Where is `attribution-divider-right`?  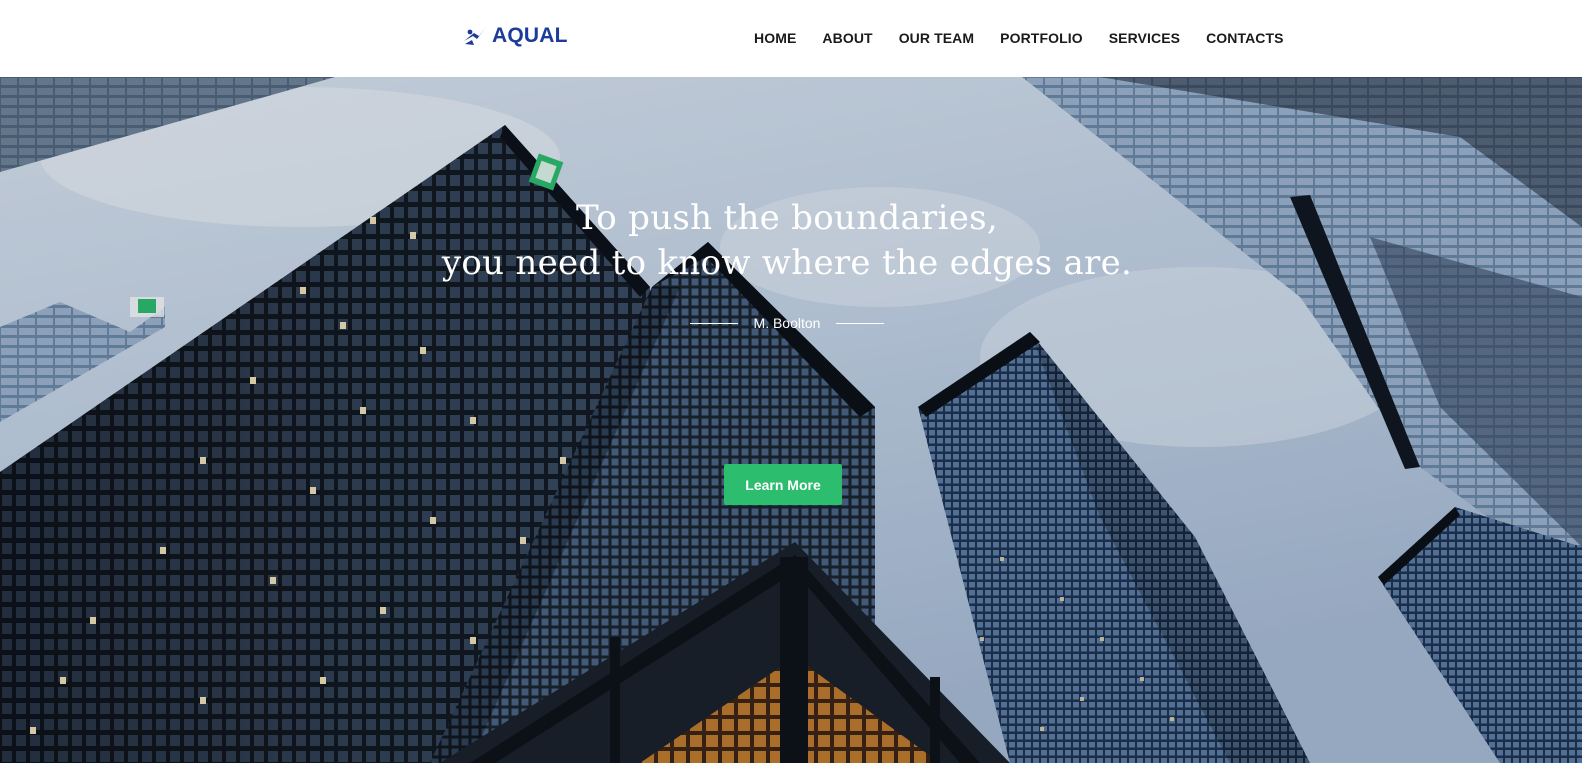 attribution-divider-right is located at coordinates (860, 323).